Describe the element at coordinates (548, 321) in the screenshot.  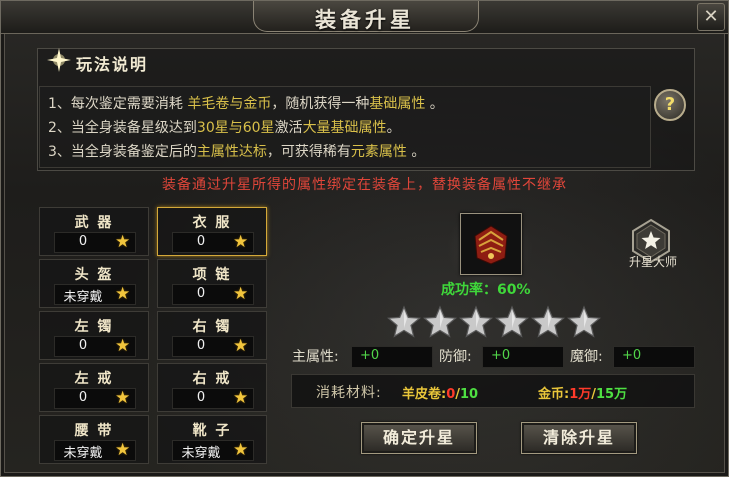
I see `star-rating-5-icon` at that location.